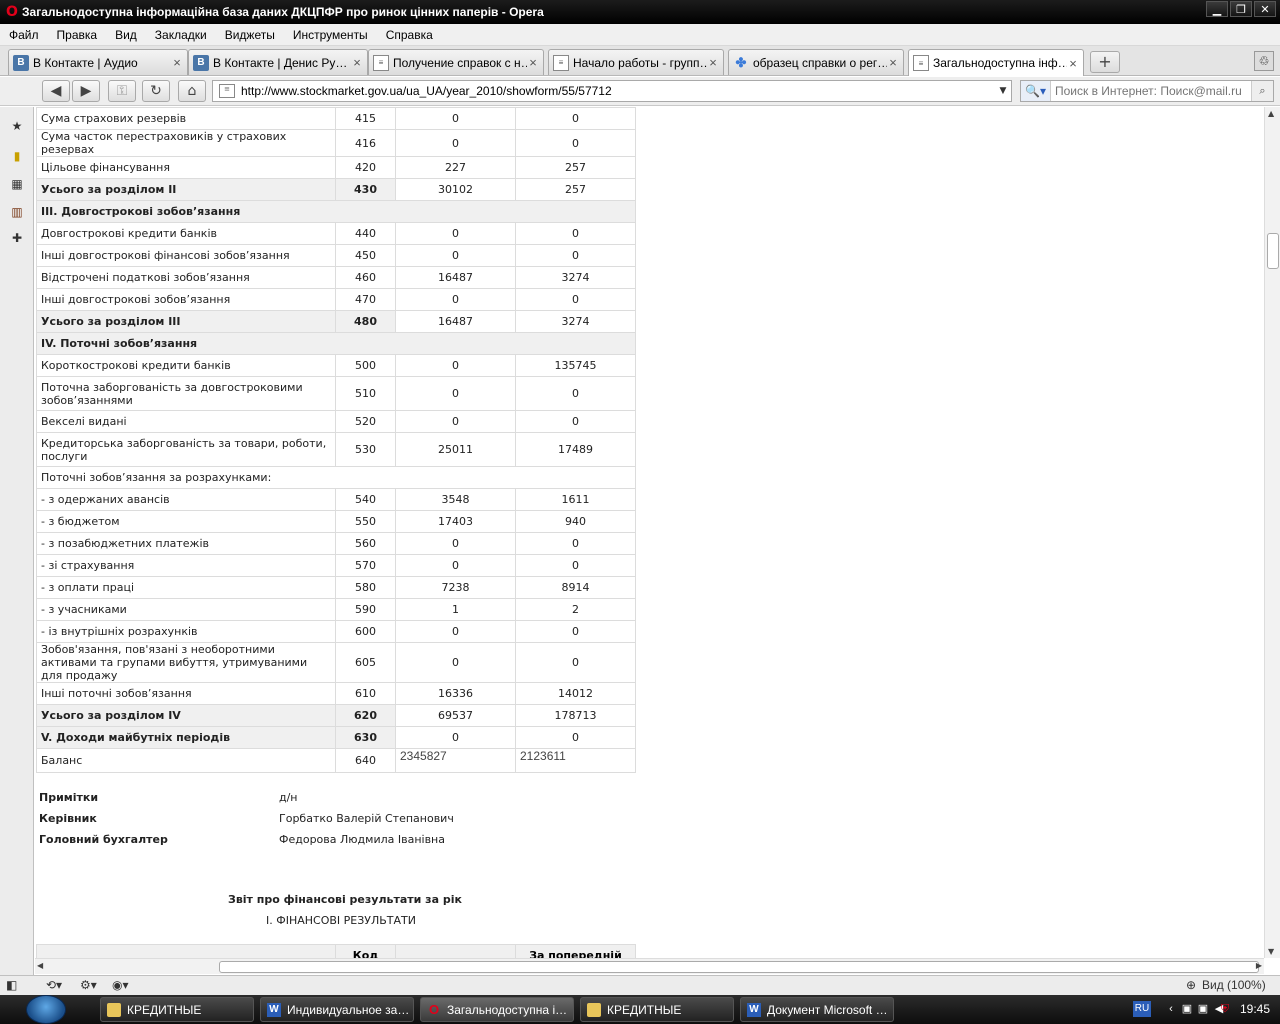  I want to click on menu-item: Правка, so click(77, 35).